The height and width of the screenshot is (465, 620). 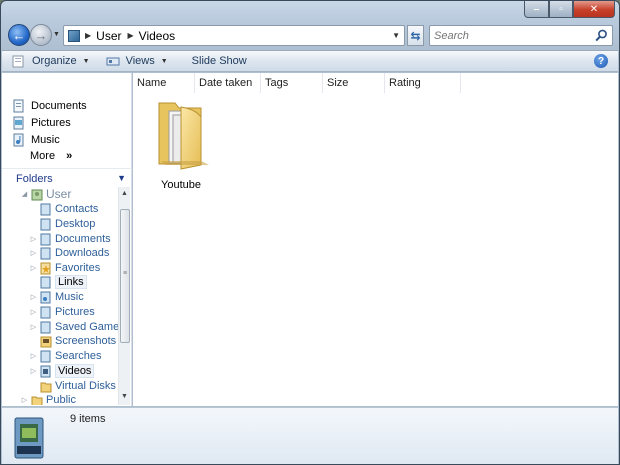 I want to click on videos-folder-icon, so click(x=45, y=371).